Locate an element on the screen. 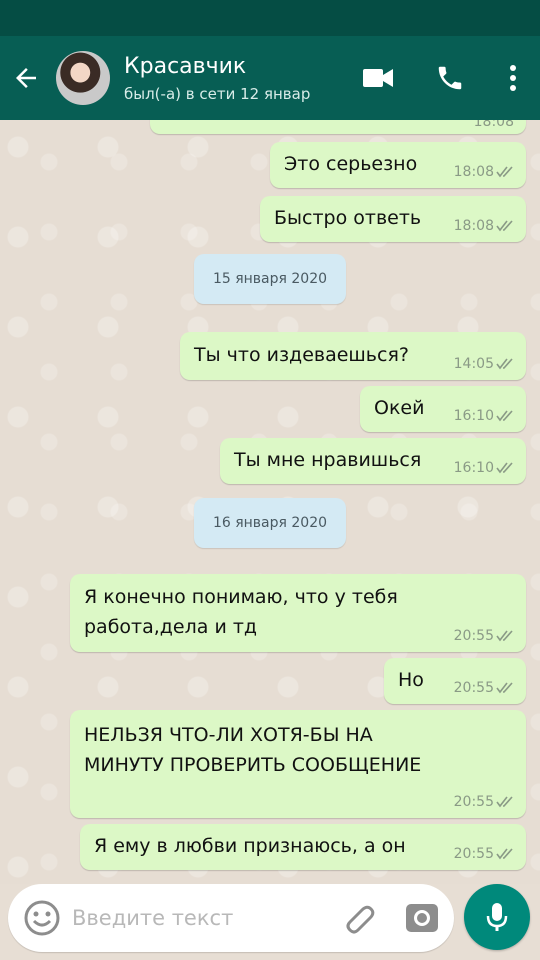 Image resolution: width=540 pixels, height=960 pixels. more-options-icon is located at coordinates (513, 78).